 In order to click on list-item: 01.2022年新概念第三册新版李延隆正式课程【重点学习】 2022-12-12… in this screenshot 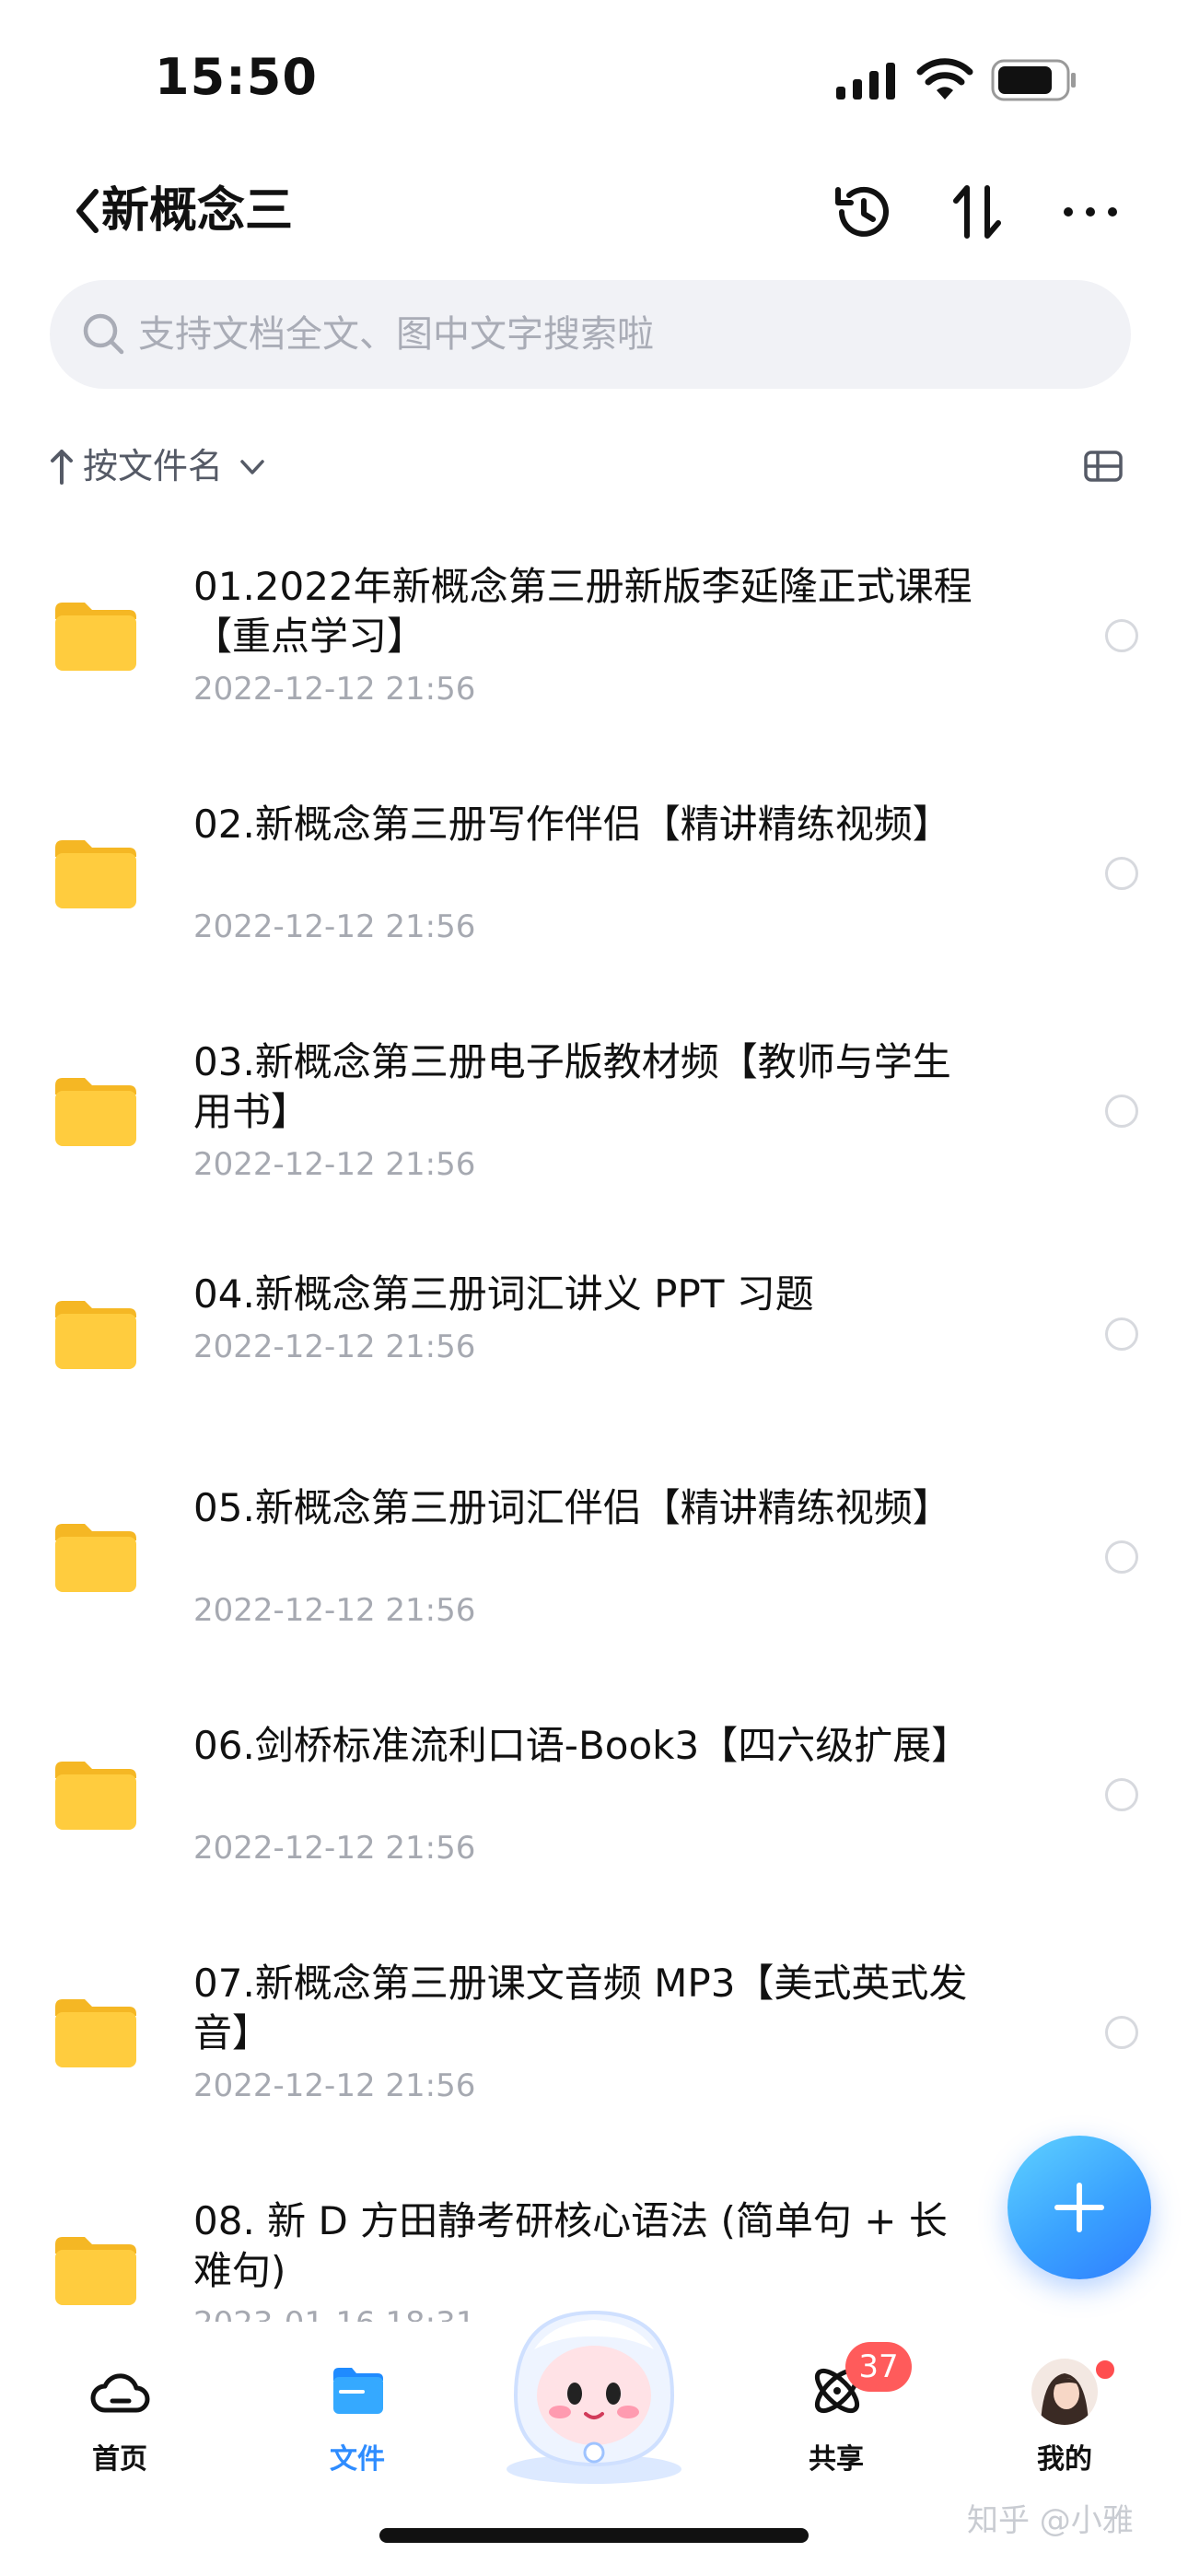, I will do `click(594, 631)`.